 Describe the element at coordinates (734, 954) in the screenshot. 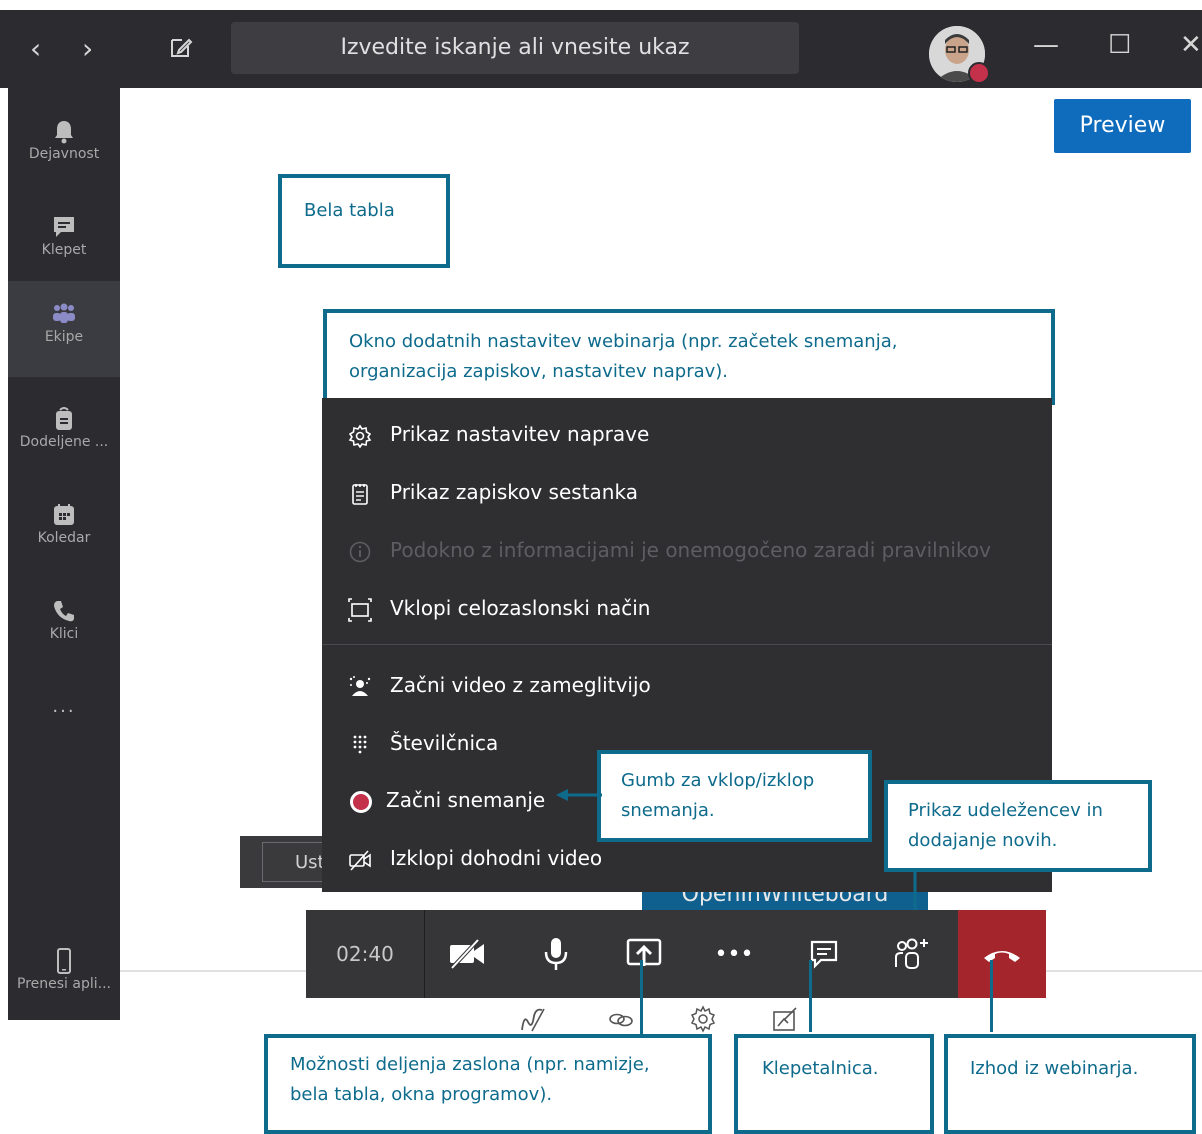

I see `more-actions-button: •••` at that location.